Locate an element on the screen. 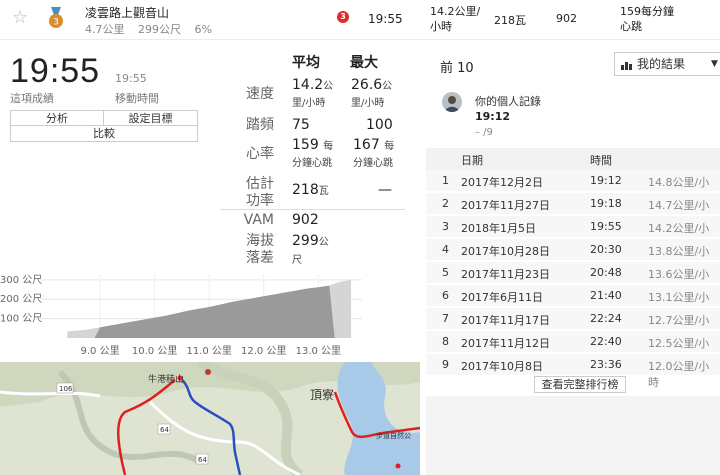 Image resolution: width=720 pixels, height=475 pixels. table-row: 32018年1月5日19:5514.2公里/小時 is located at coordinates (573, 233).